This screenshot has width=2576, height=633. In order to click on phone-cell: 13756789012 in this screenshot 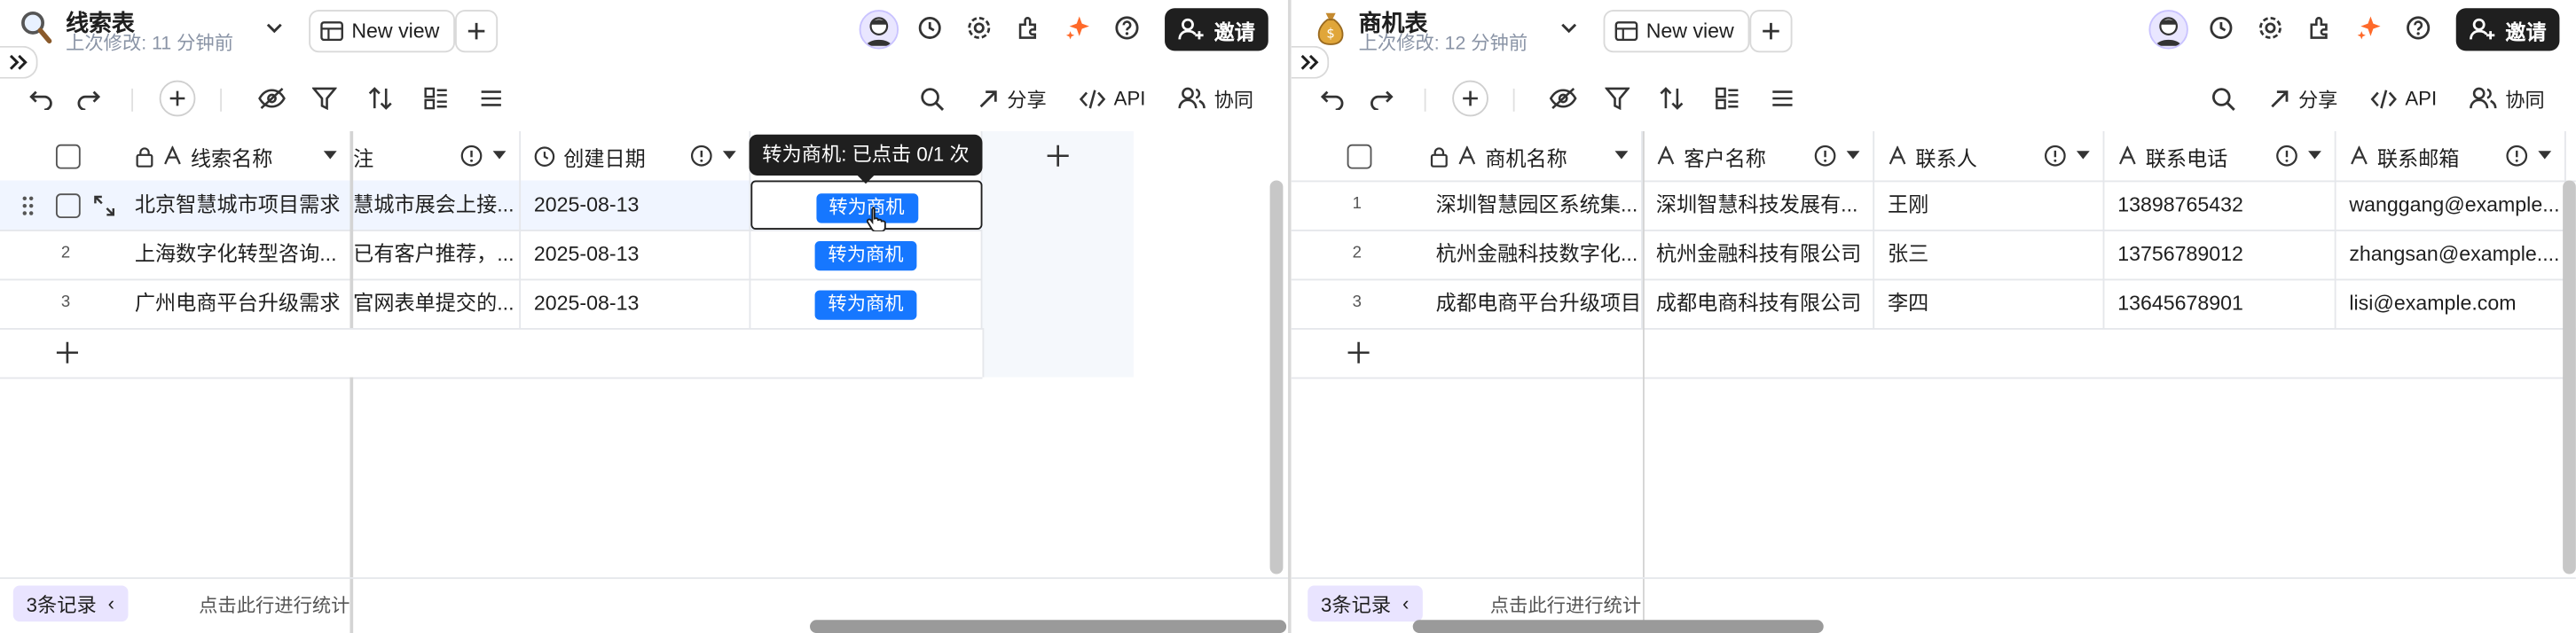, I will do `click(2220, 255)`.